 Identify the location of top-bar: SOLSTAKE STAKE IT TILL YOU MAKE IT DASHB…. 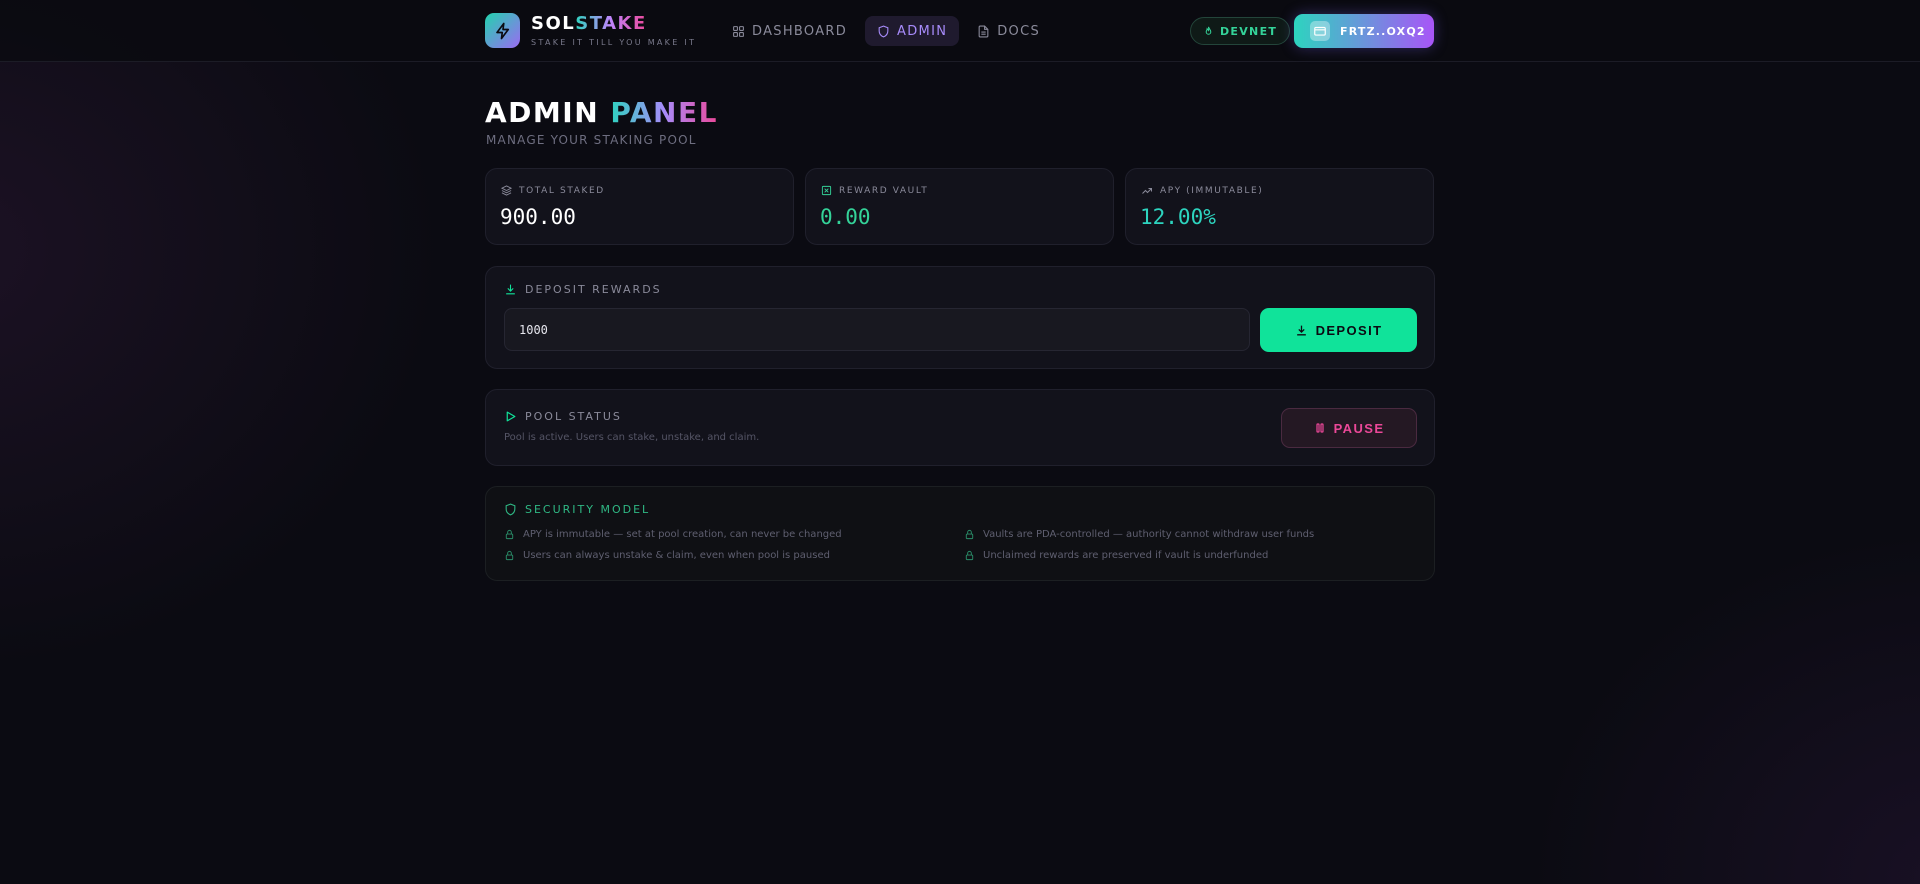
(960, 31).